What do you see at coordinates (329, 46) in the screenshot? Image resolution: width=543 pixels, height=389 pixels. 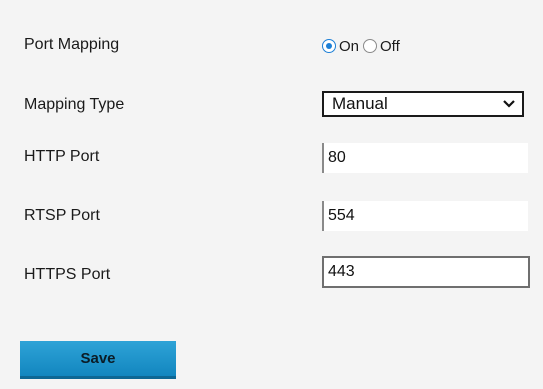 I see `port-mapping-on-radio` at bounding box center [329, 46].